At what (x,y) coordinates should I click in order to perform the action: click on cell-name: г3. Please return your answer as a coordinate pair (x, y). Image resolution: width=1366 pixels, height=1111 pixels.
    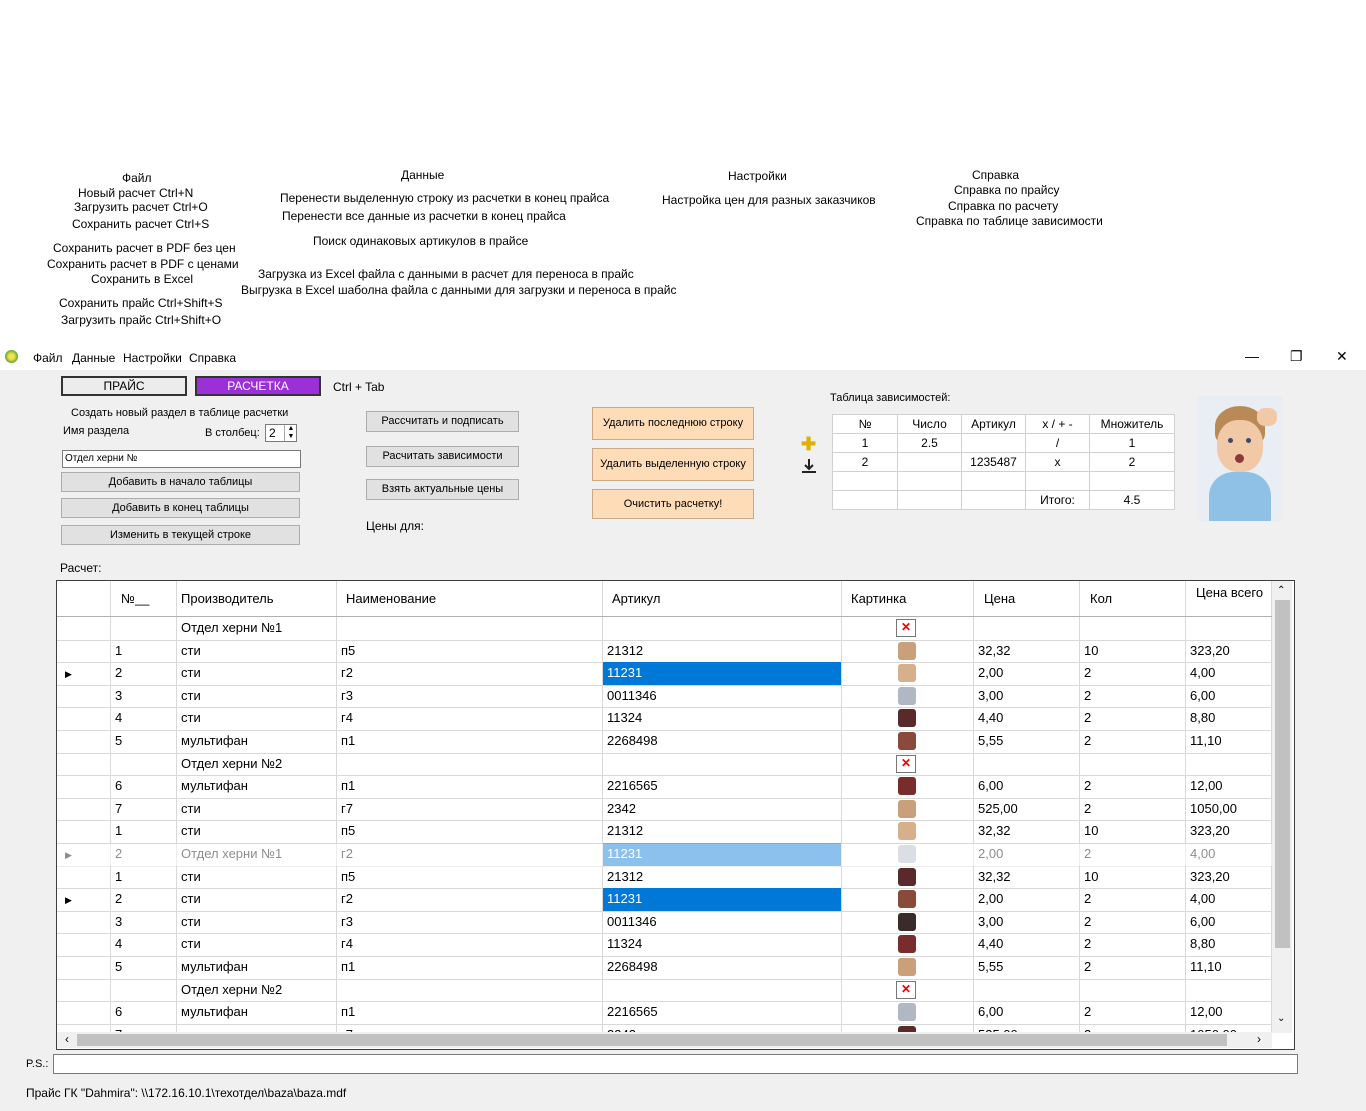
    Looking at the image, I should click on (470, 922).